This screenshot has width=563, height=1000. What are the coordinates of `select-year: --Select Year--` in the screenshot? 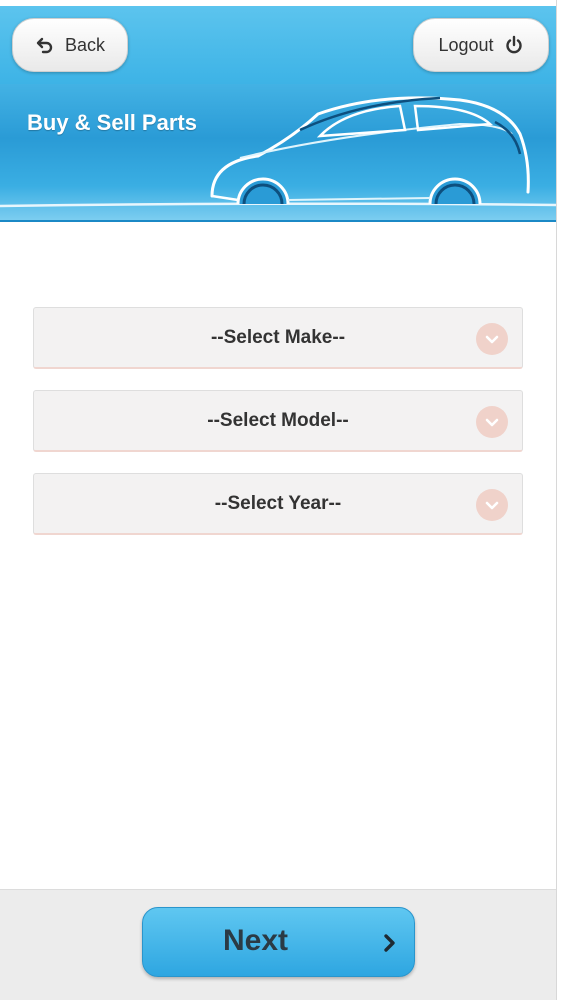 It's located at (278, 504).